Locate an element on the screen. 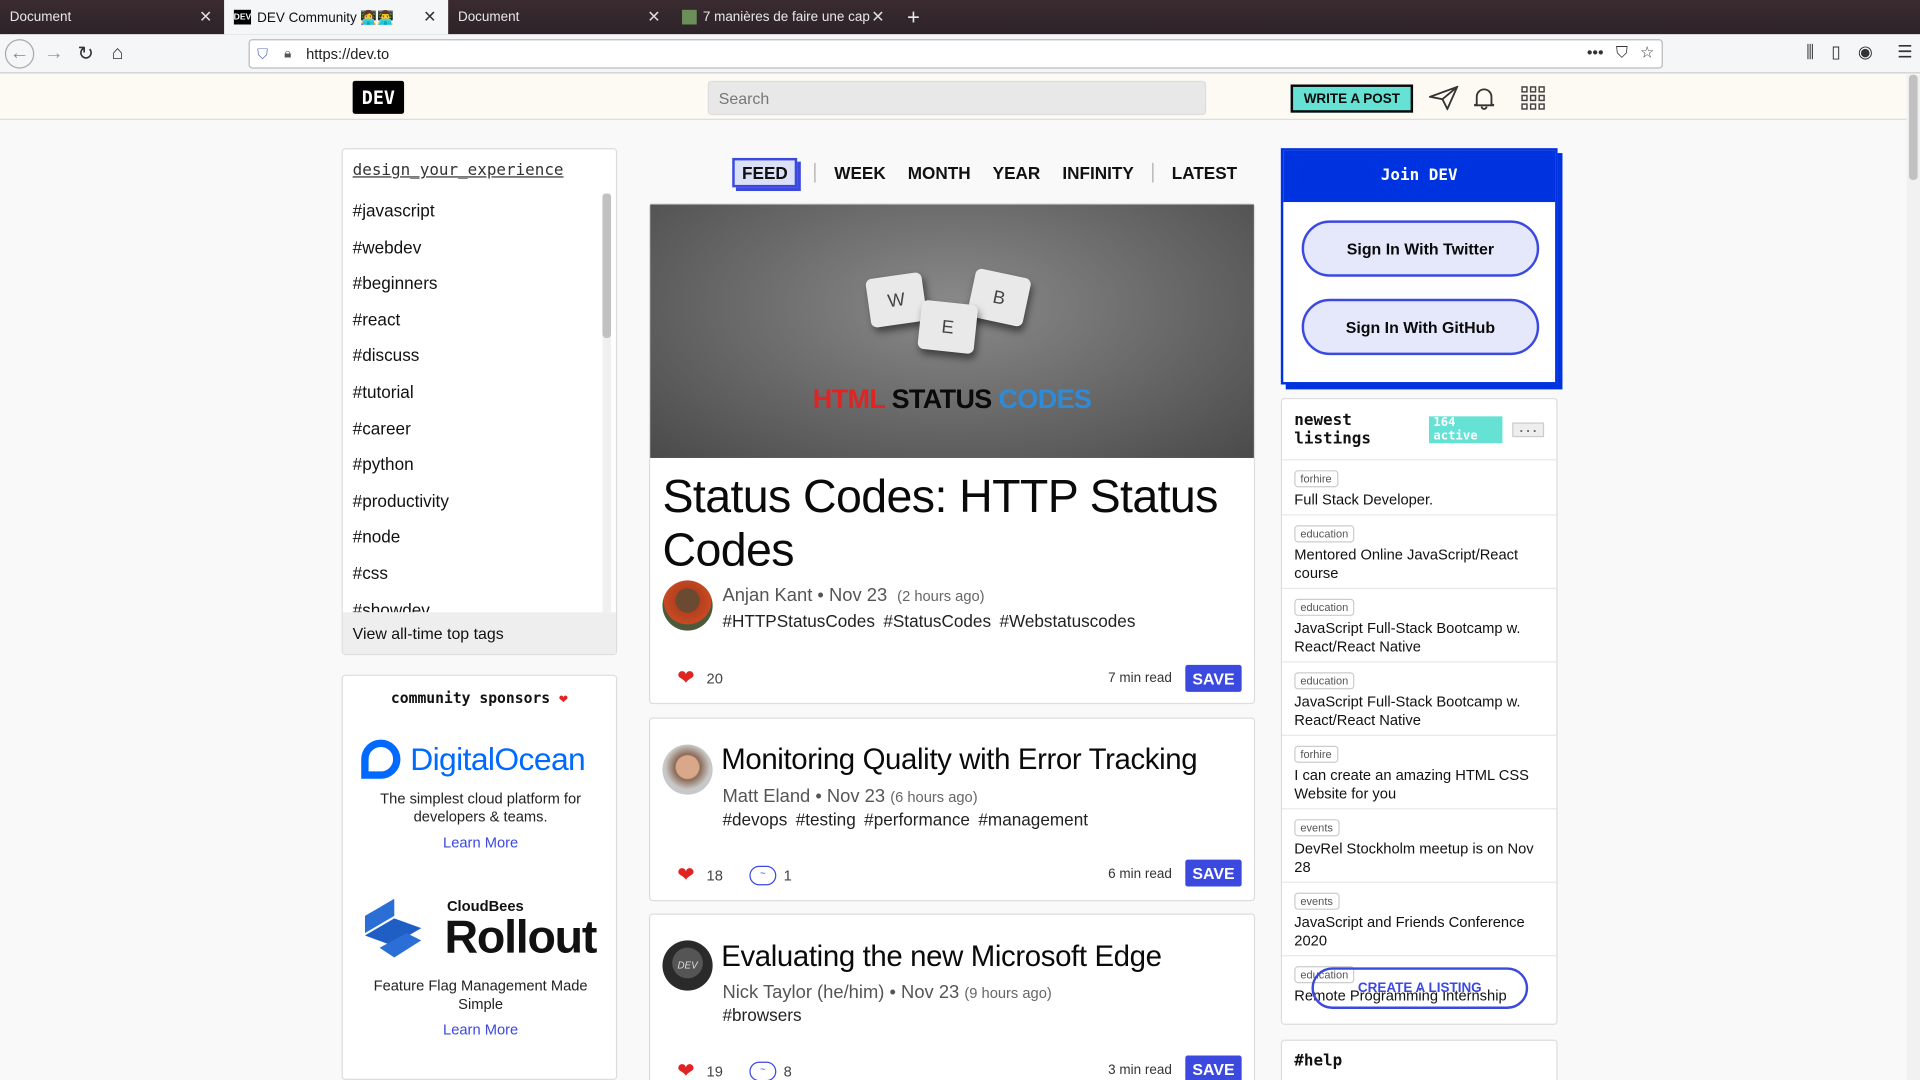  reactions: ❤ 19 is located at coordinates (700, 1070).